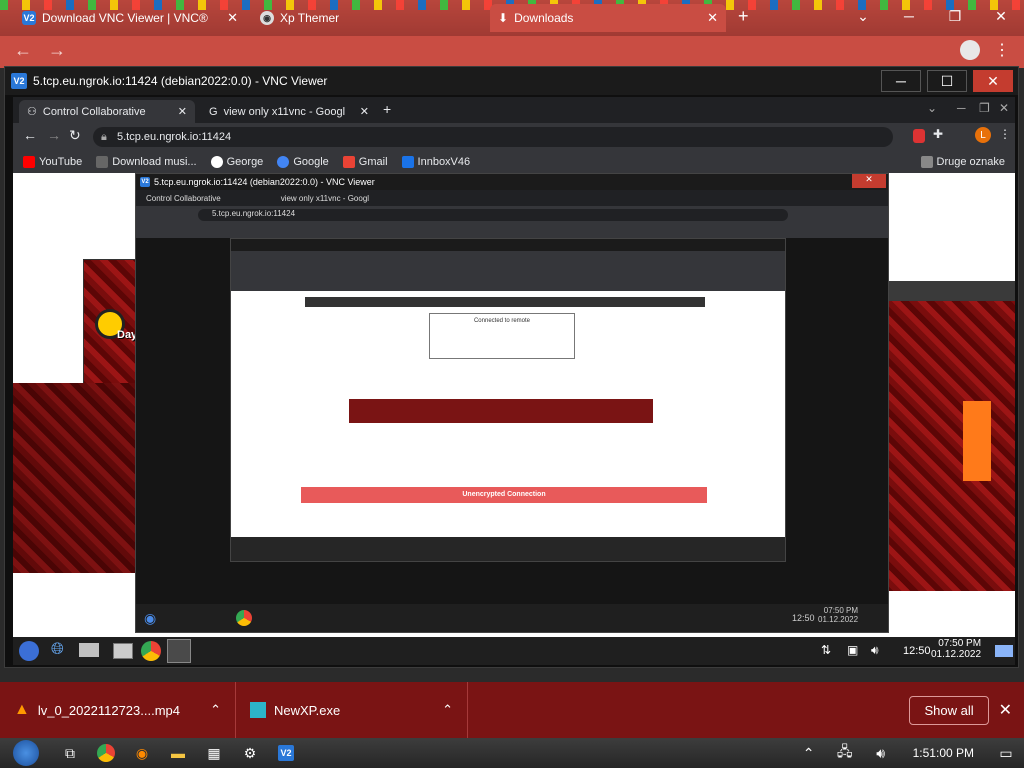 The width and height of the screenshot is (1024, 768). I want to click on download-icon: ⬇, so click(503, 18).